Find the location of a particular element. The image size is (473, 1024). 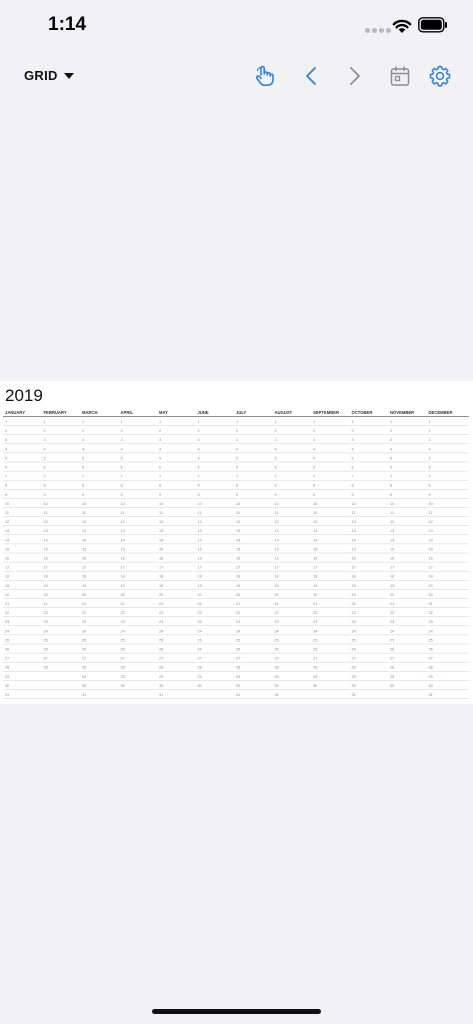

month-header: NOVEMBER is located at coordinates (402, 412).